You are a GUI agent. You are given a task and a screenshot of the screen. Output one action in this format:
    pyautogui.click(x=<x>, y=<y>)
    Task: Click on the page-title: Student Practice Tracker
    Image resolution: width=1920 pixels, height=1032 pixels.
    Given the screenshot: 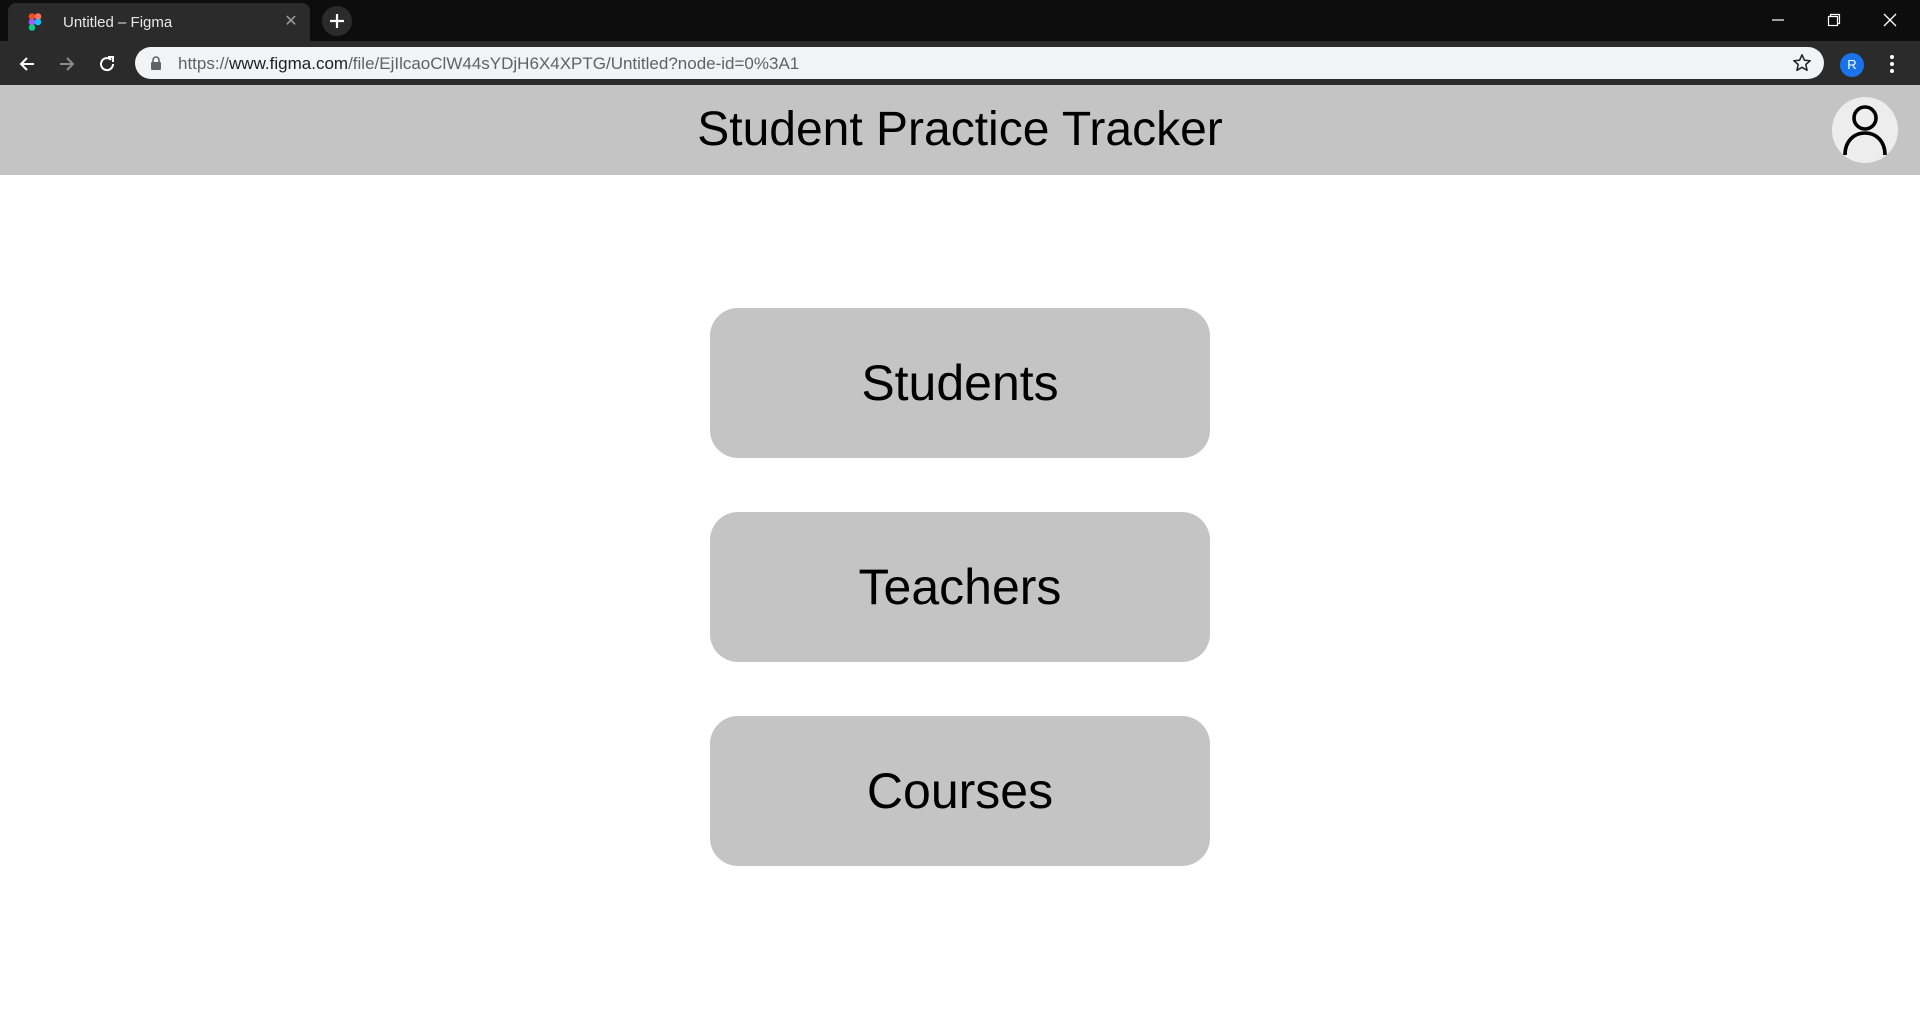 What is the action you would take?
    pyautogui.click(x=960, y=130)
    